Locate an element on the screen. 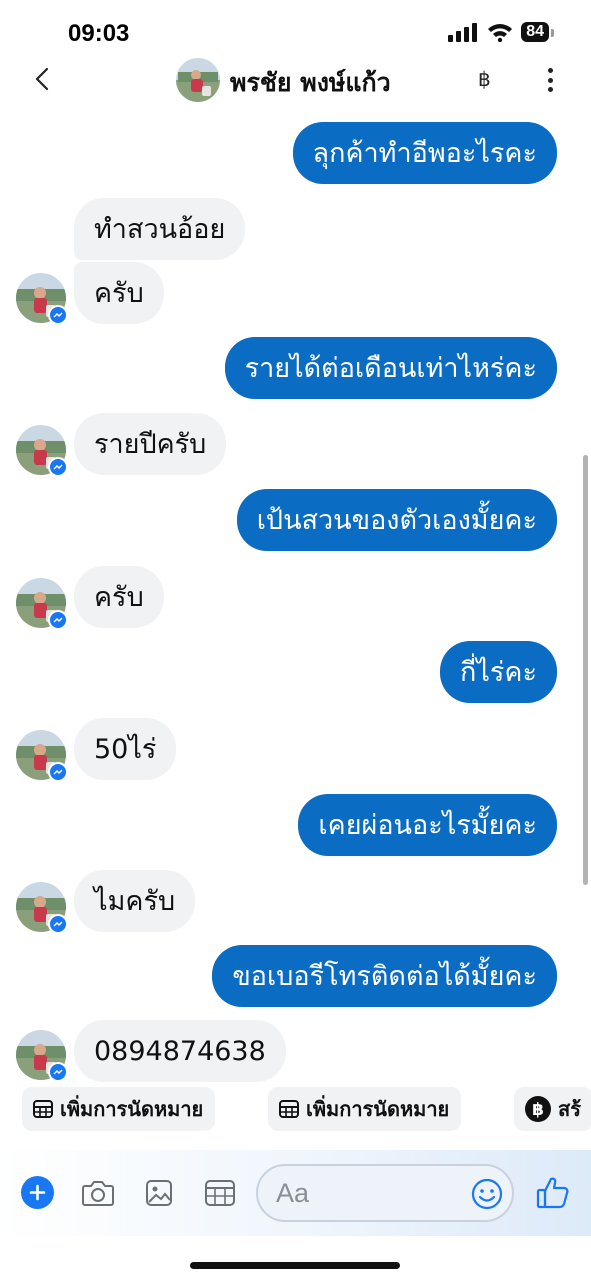 This screenshot has height=1280, width=591. message-input-container is located at coordinates (385, 1193).